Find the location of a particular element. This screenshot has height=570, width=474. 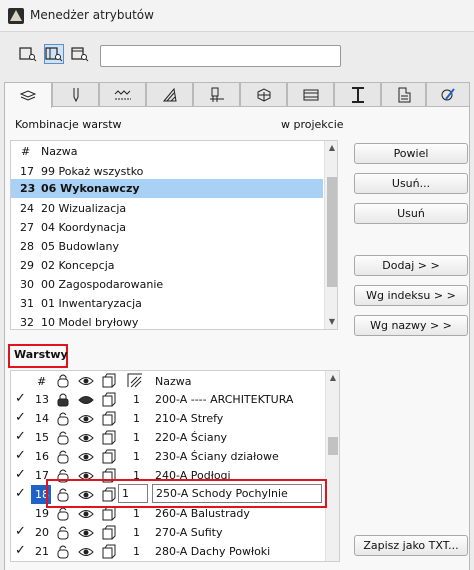

layer-row: ✓ 14 1 210-A Strefy is located at coordinates (168, 418).